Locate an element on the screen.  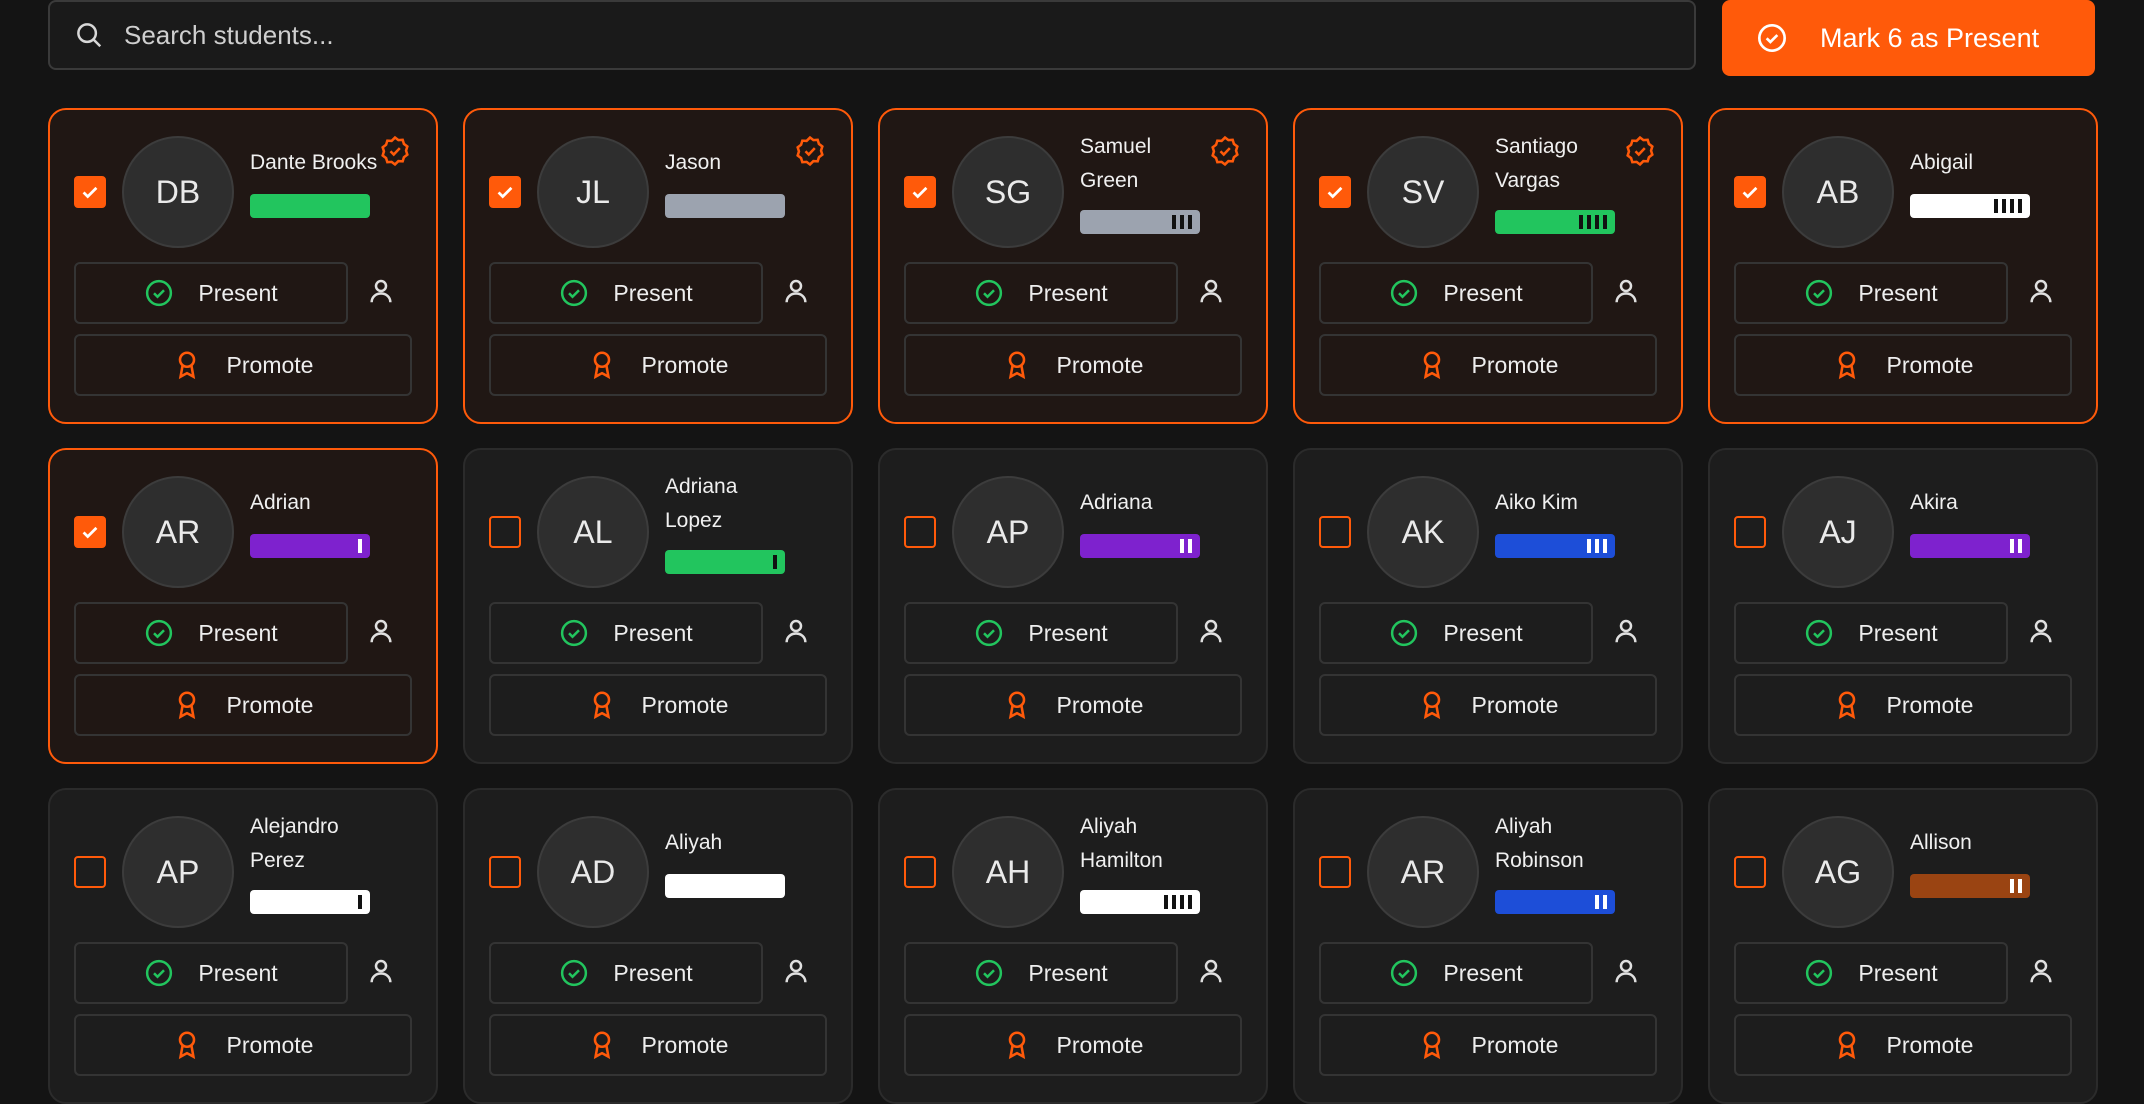
check-icon is located at coordinates (920, 192).